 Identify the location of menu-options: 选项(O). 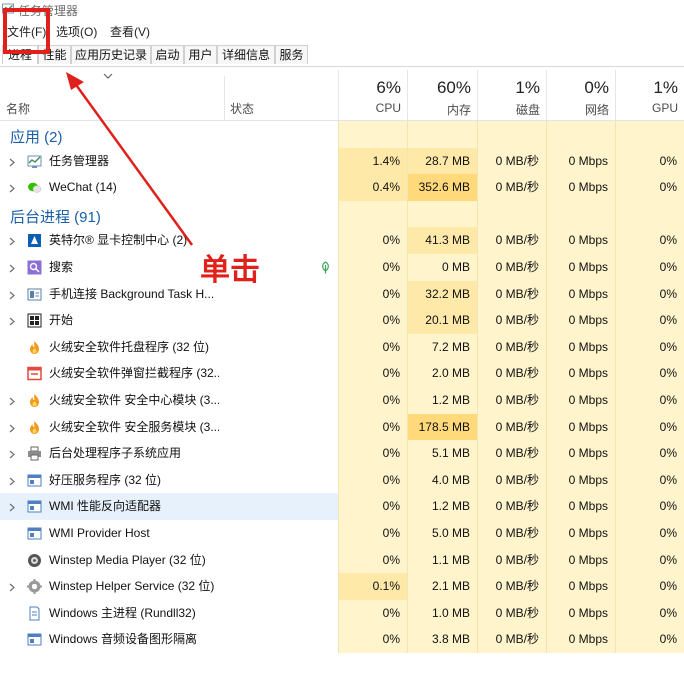
(76, 31).